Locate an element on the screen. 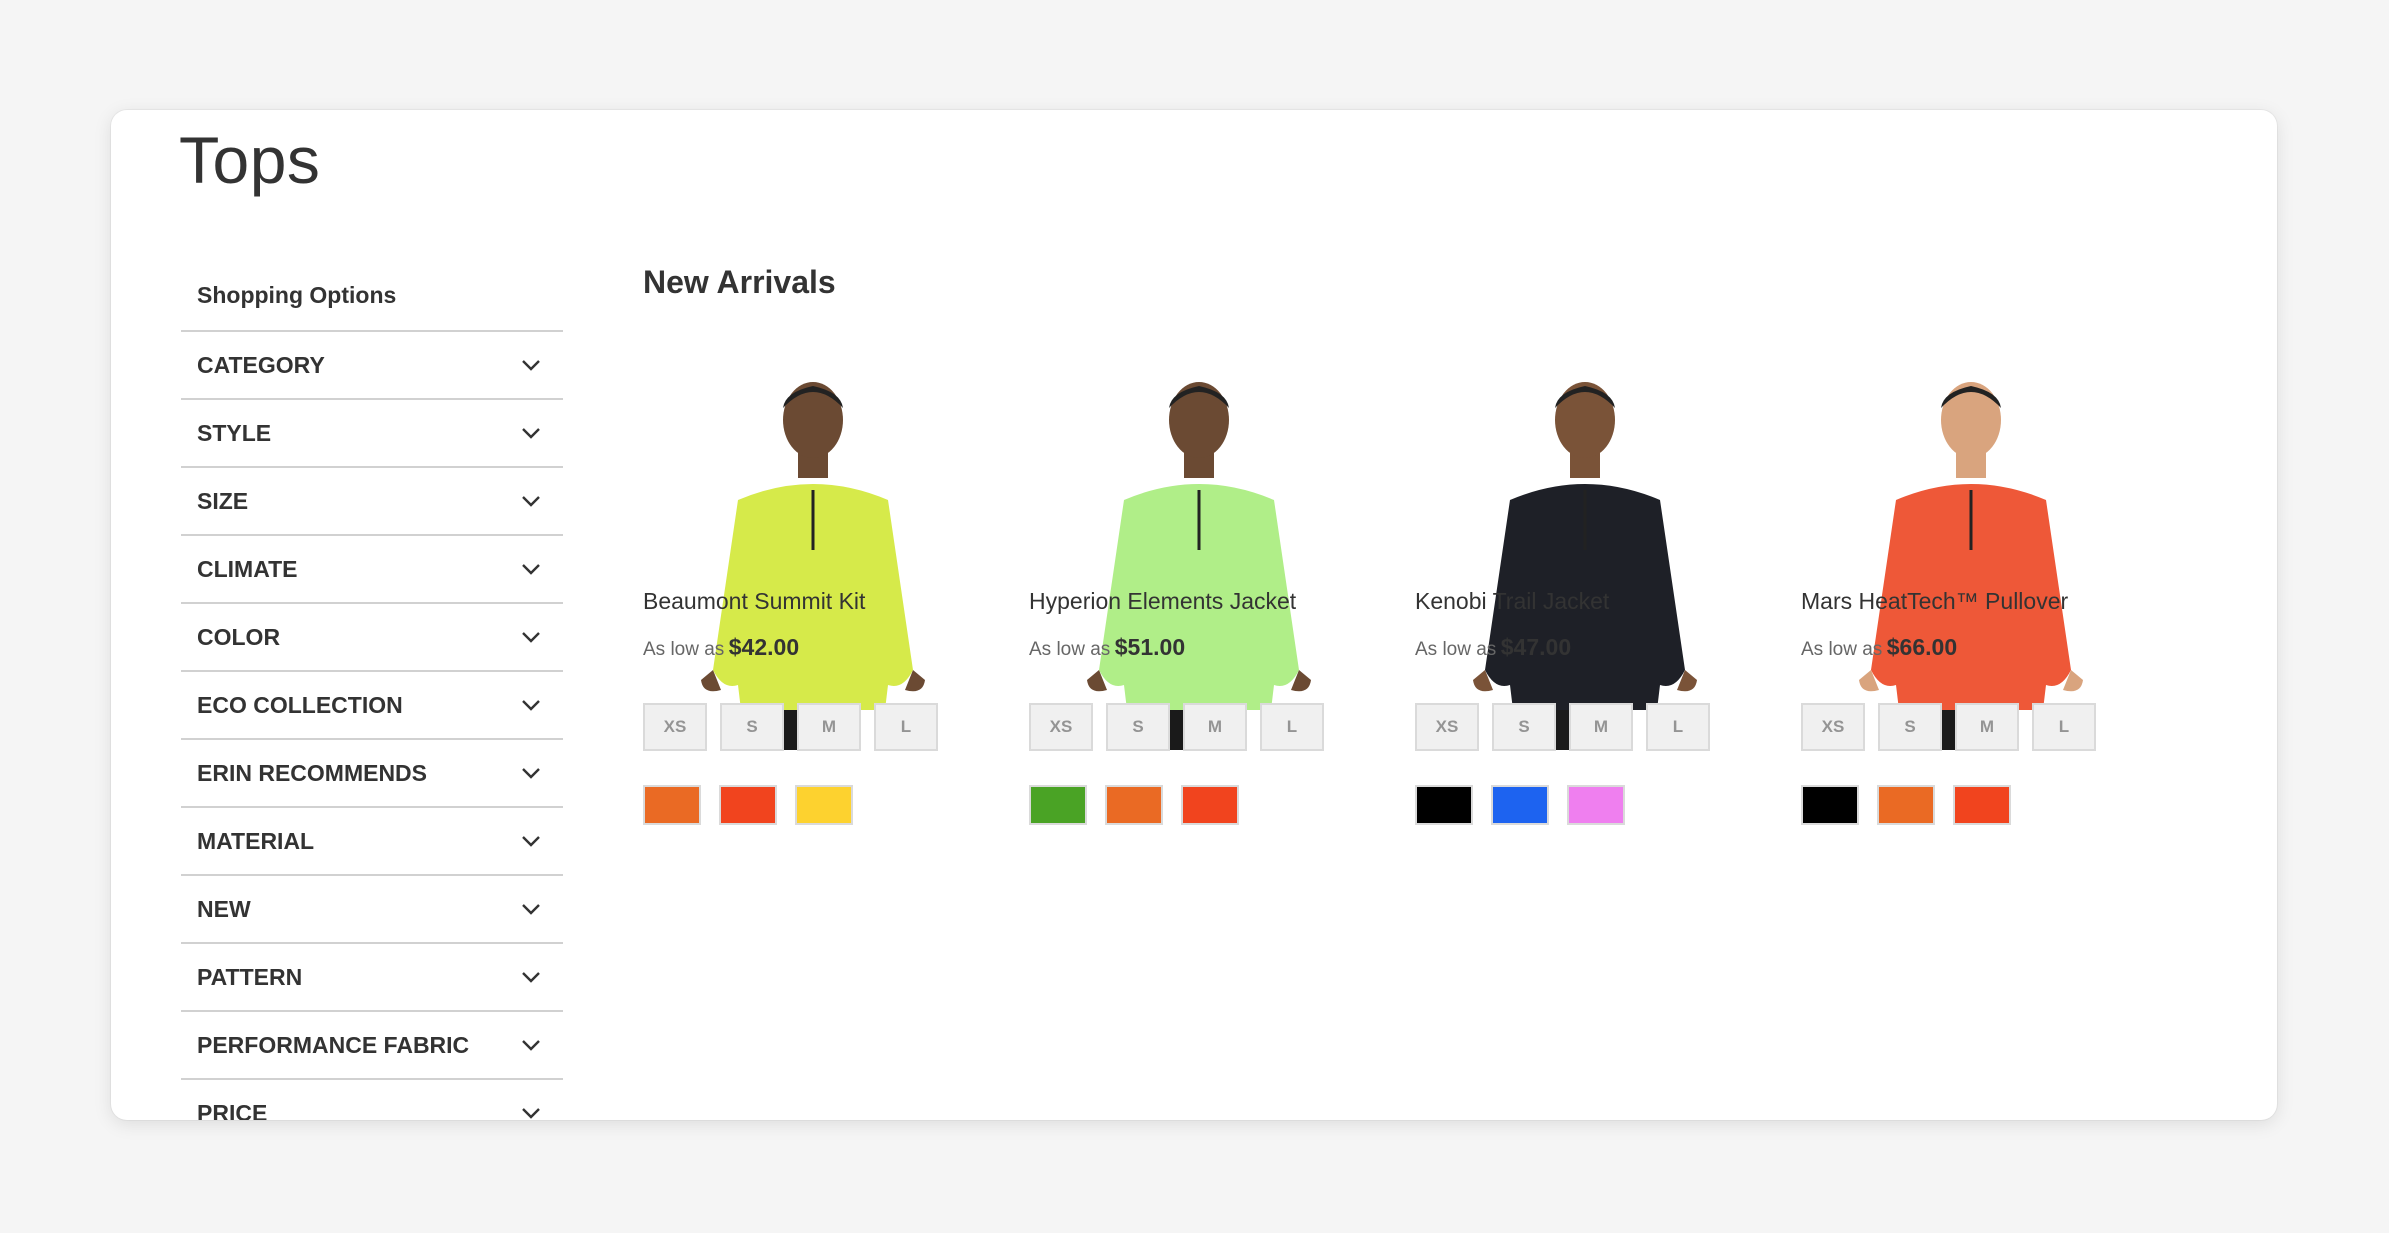 The height and width of the screenshot is (1233, 2389). product-price: $51.00 is located at coordinates (1150, 647).